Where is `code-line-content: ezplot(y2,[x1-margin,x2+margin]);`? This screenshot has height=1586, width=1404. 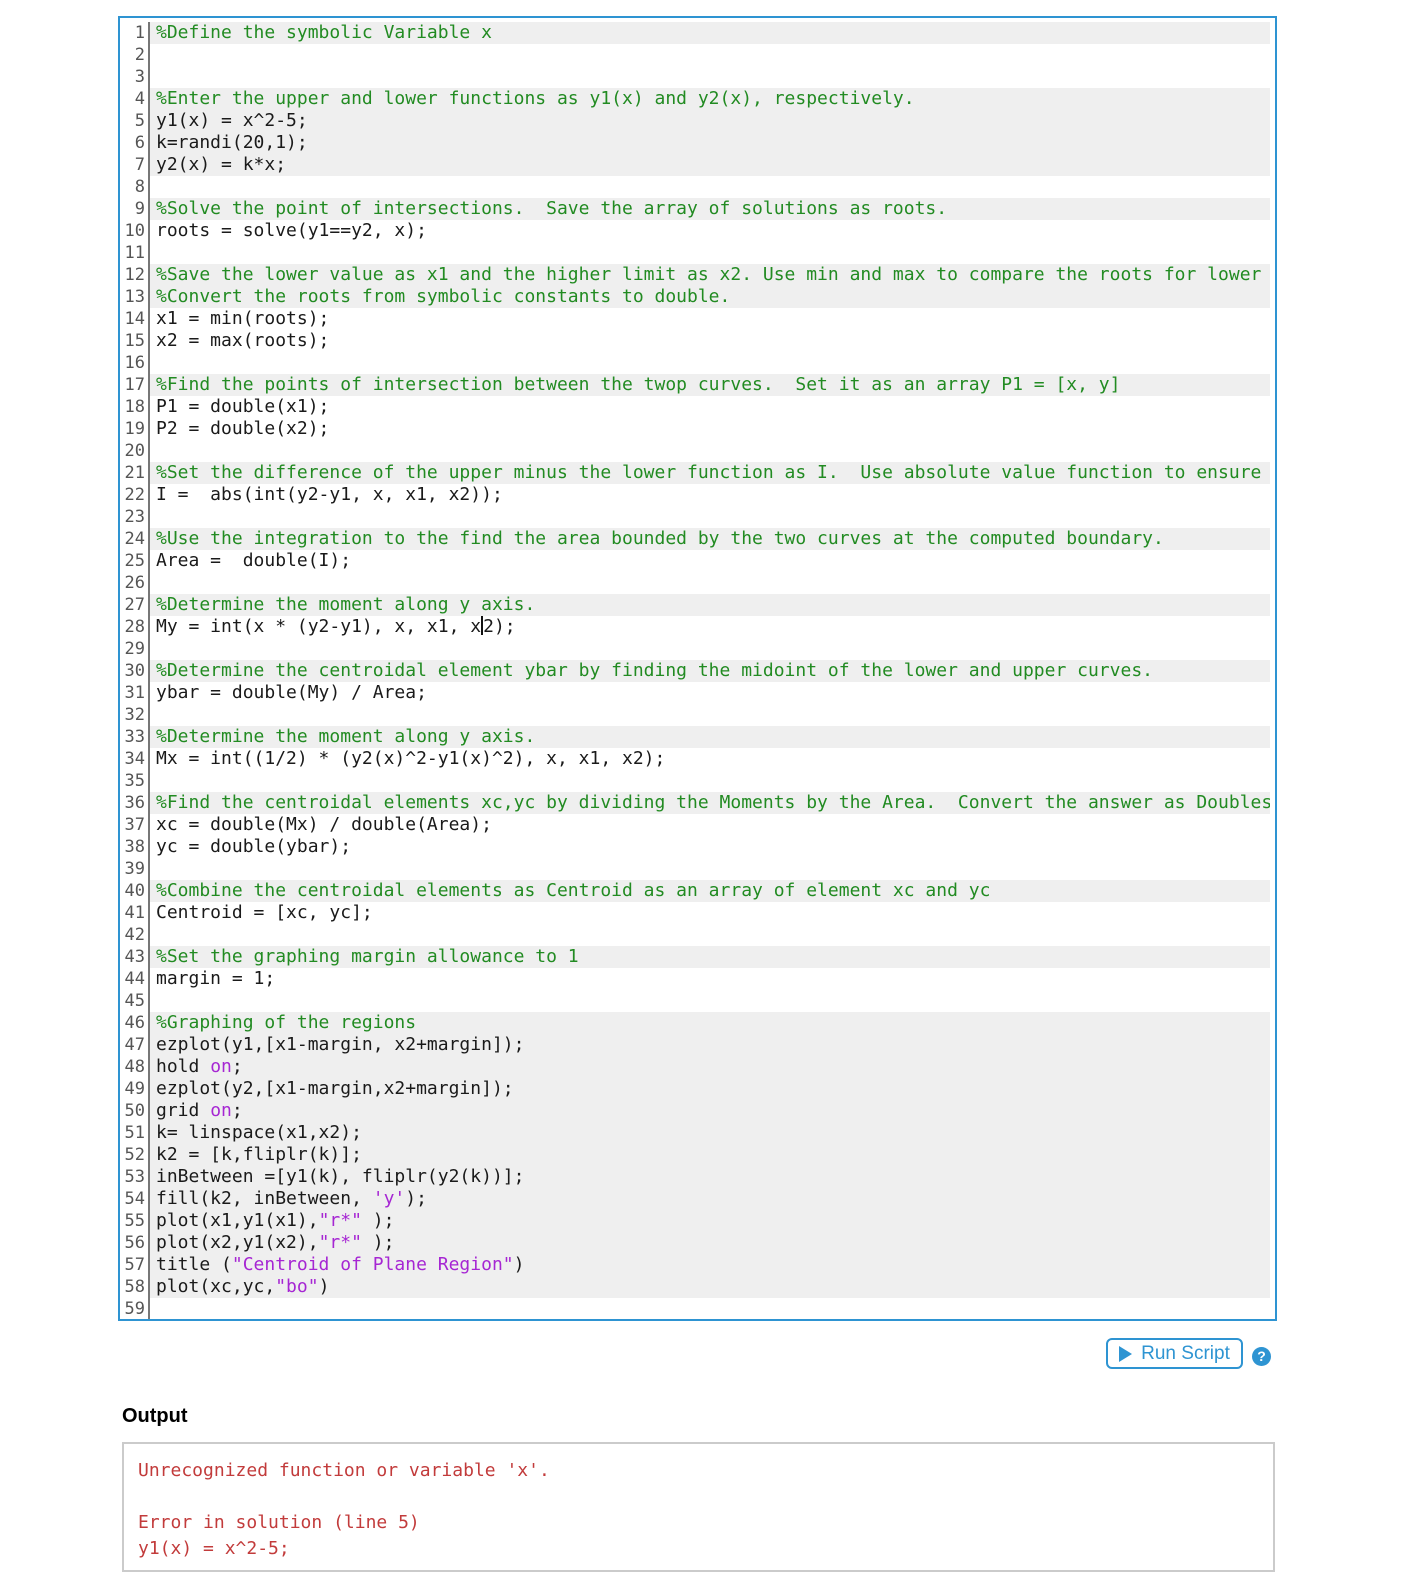 code-line-content: ezplot(y2,[x1-margin,x2+margin]); is located at coordinates (710, 1089).